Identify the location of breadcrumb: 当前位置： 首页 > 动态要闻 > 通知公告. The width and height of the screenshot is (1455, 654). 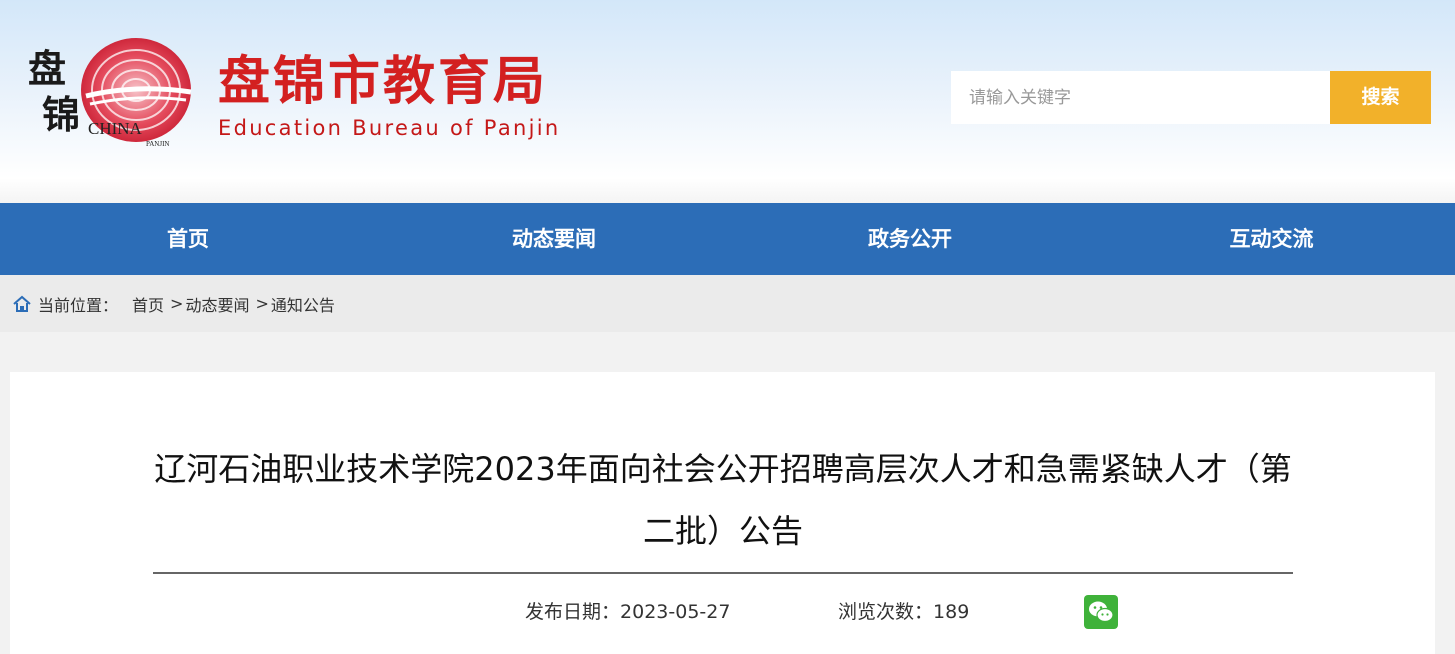
(727, 303).